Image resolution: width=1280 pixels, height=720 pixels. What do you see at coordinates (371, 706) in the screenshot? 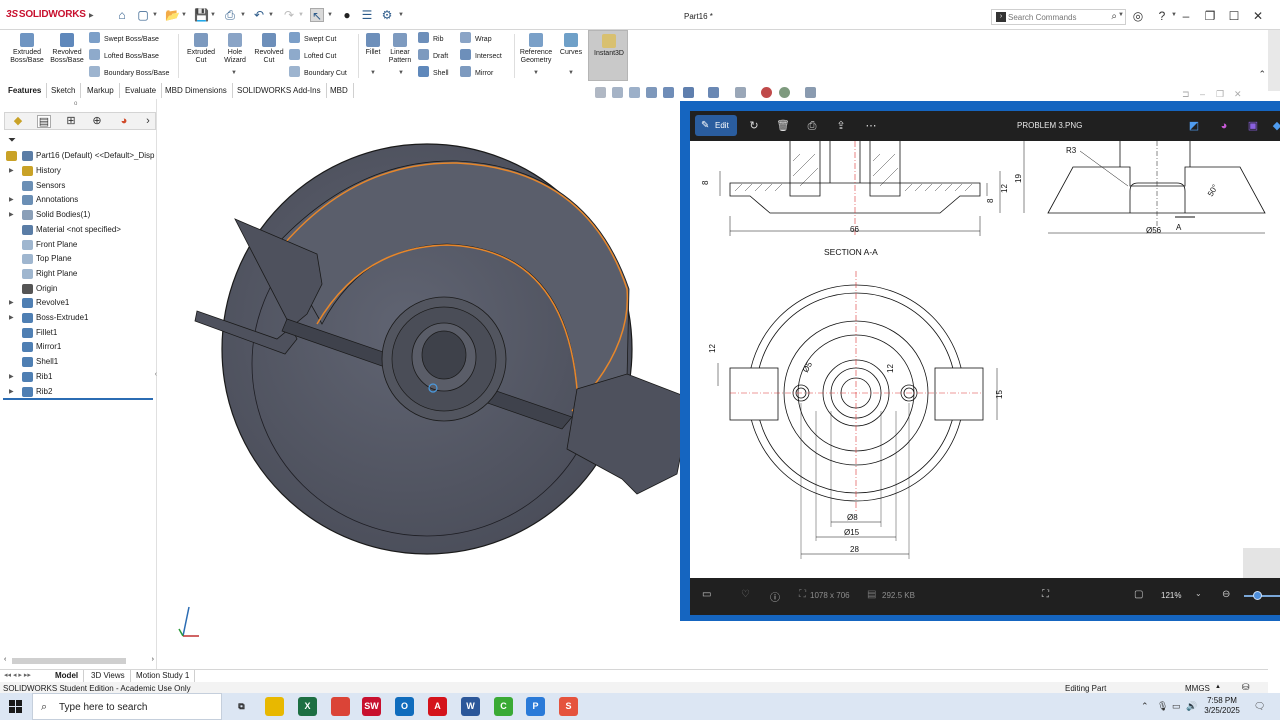
I see `solidworks-icon: SW` at bounding box center [371, 706].